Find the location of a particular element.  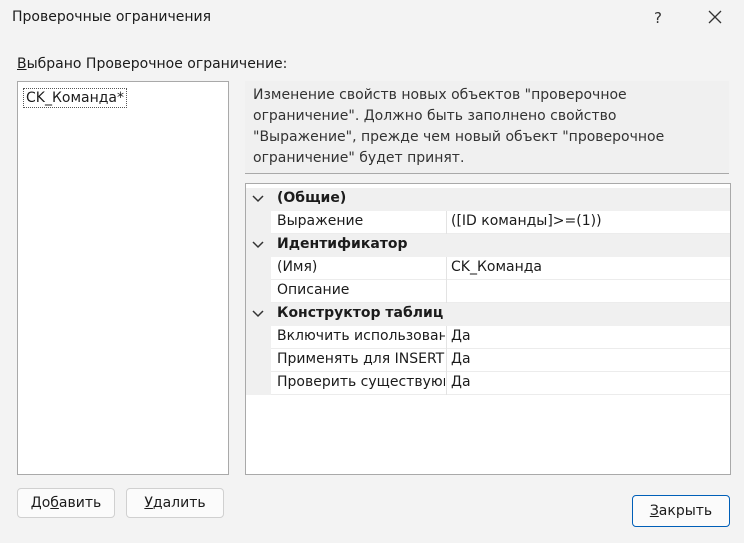

property-name: Применять для INSERT и UPDATE is located at coordinates (361, 359).